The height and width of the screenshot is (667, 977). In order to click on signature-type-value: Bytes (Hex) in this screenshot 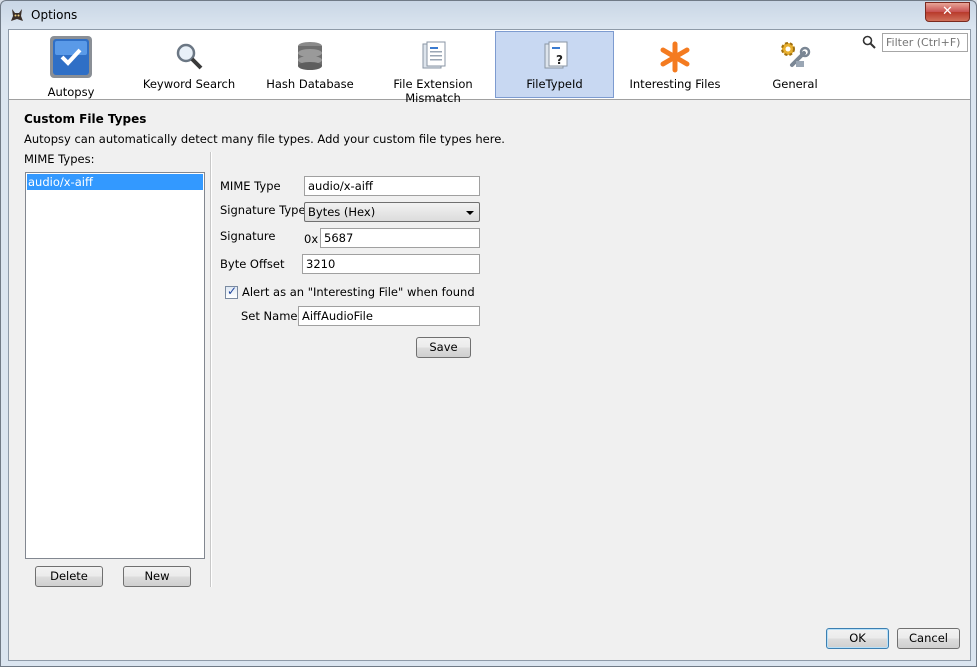, I will do `click(342, 212)`.